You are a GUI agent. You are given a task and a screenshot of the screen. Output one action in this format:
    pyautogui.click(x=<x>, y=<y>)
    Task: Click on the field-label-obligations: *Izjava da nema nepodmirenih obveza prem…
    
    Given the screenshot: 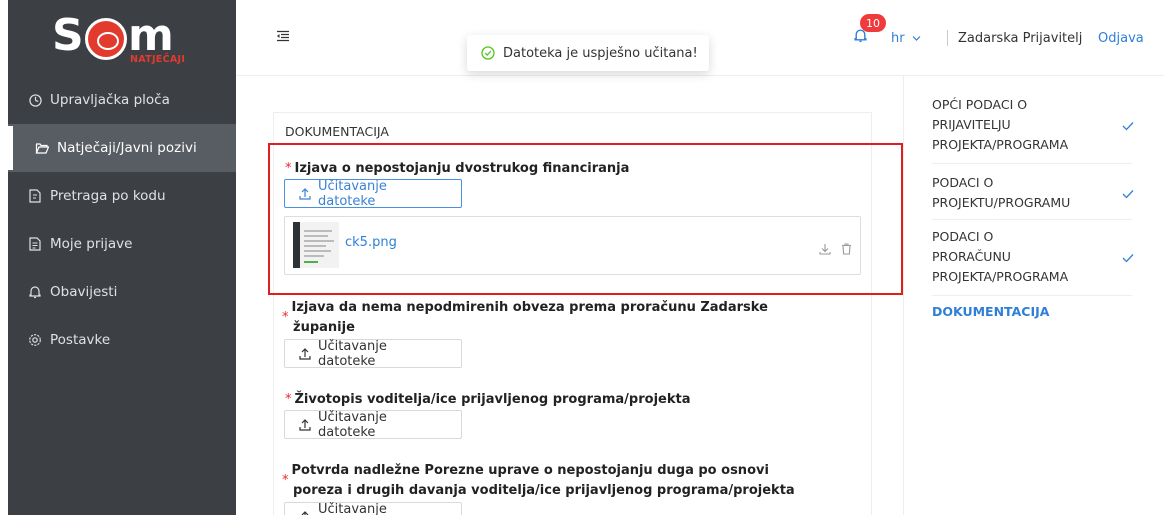 What is the action you would take?
    pyautogui.click(x=525, y=317)
    